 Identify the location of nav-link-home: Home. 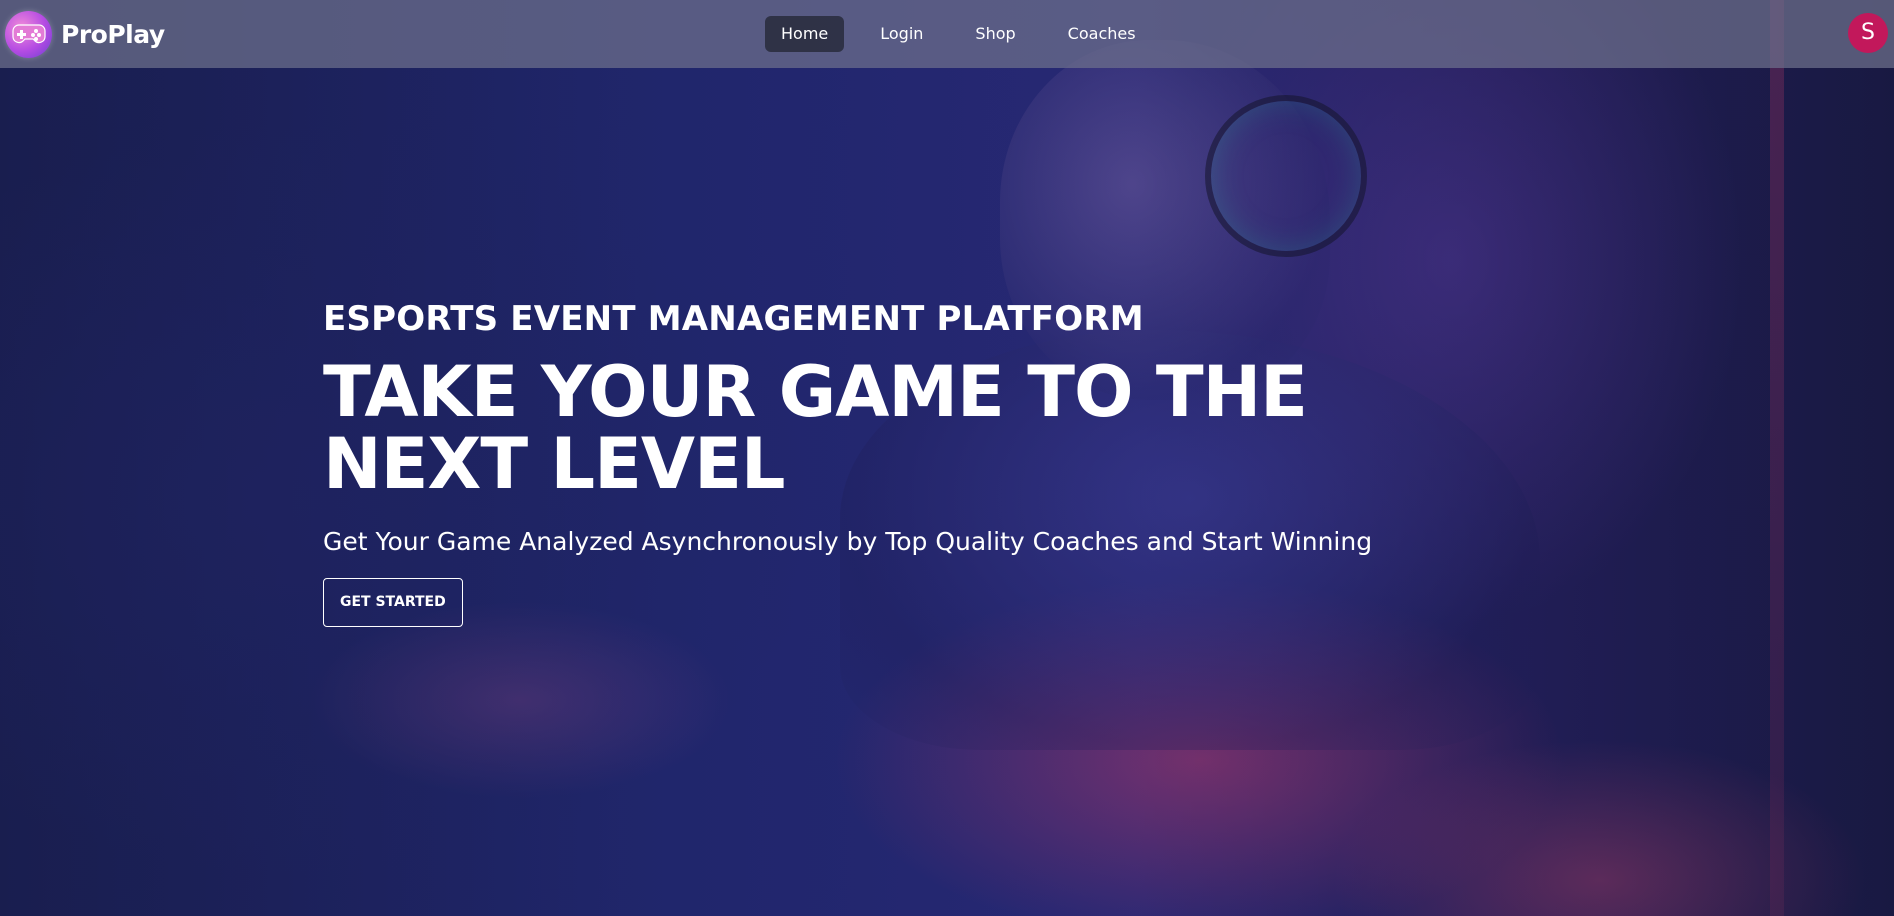
(805, 34).